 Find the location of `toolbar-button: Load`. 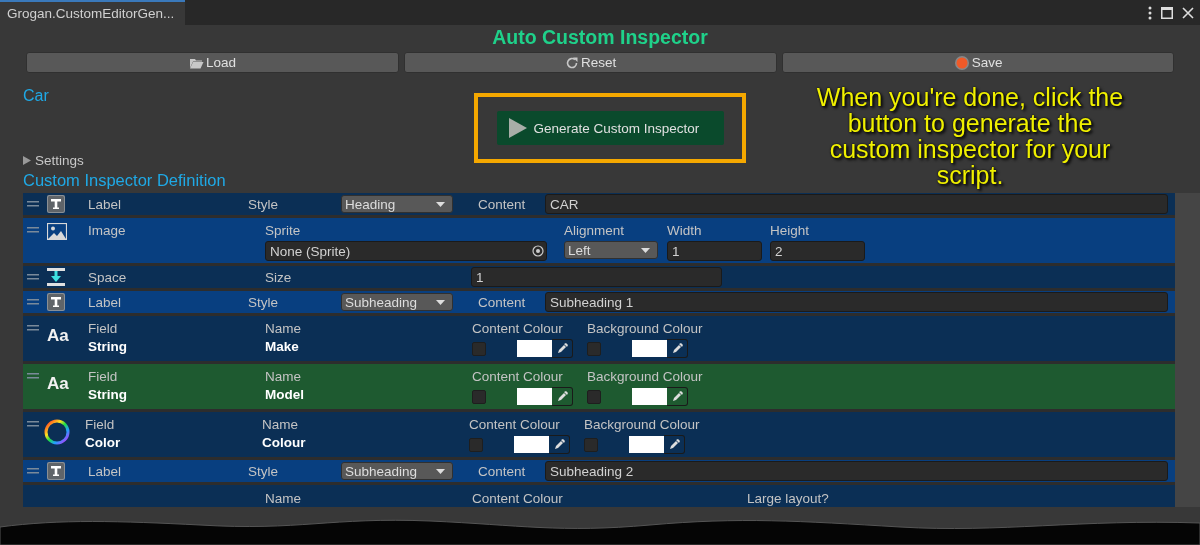

toolbar-button: Load is located at coordinates (213, 62).